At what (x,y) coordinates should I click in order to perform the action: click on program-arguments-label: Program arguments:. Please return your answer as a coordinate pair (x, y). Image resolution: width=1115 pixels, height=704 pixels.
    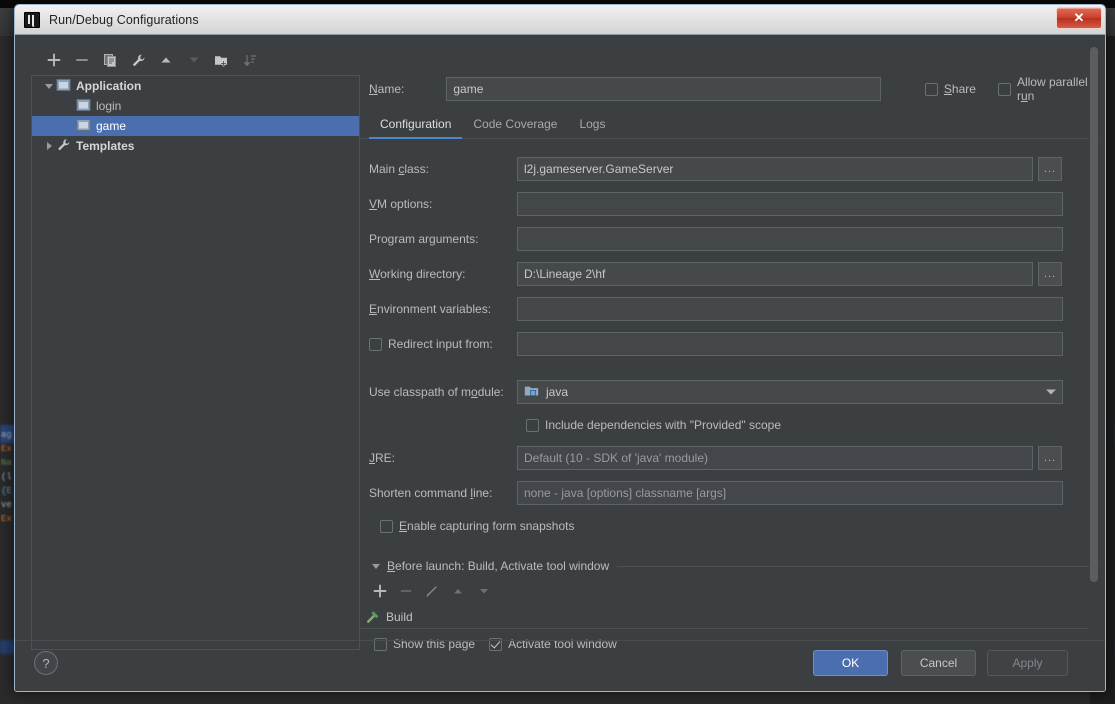
    Looking at the image, I should click on (424, 239).